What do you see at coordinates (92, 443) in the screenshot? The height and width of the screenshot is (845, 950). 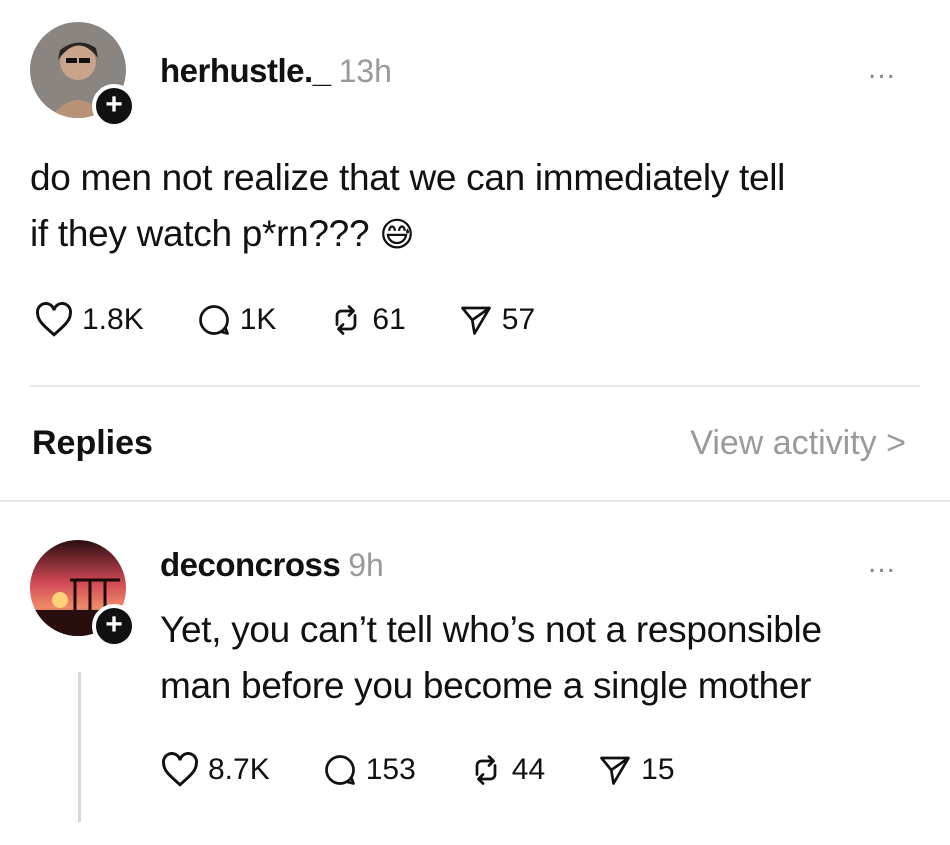 I see `replies-label: Replies` at bounding box center [92, 443].